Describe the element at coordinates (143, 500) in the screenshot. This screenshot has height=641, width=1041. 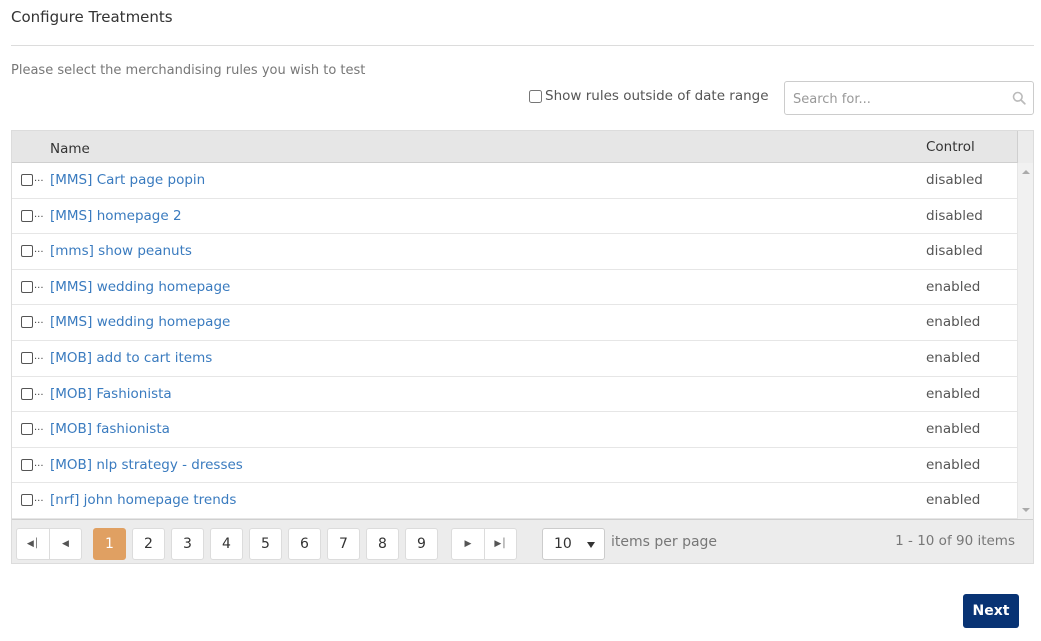
I see `rule-name-link: [nrf] john homepage trends` at that location.